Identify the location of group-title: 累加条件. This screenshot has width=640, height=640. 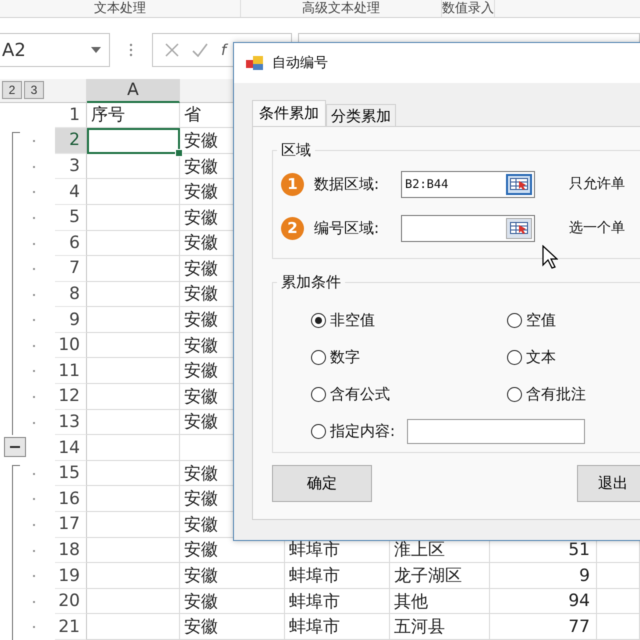
(311, 282).